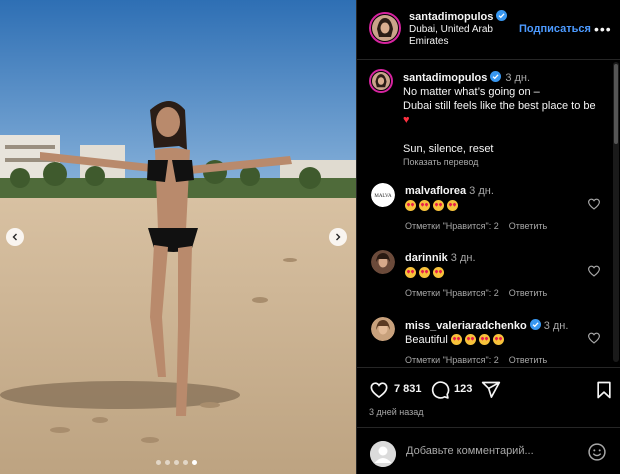 The image size is (620, 474). I want to click on heart-icon, so click(379, 390).